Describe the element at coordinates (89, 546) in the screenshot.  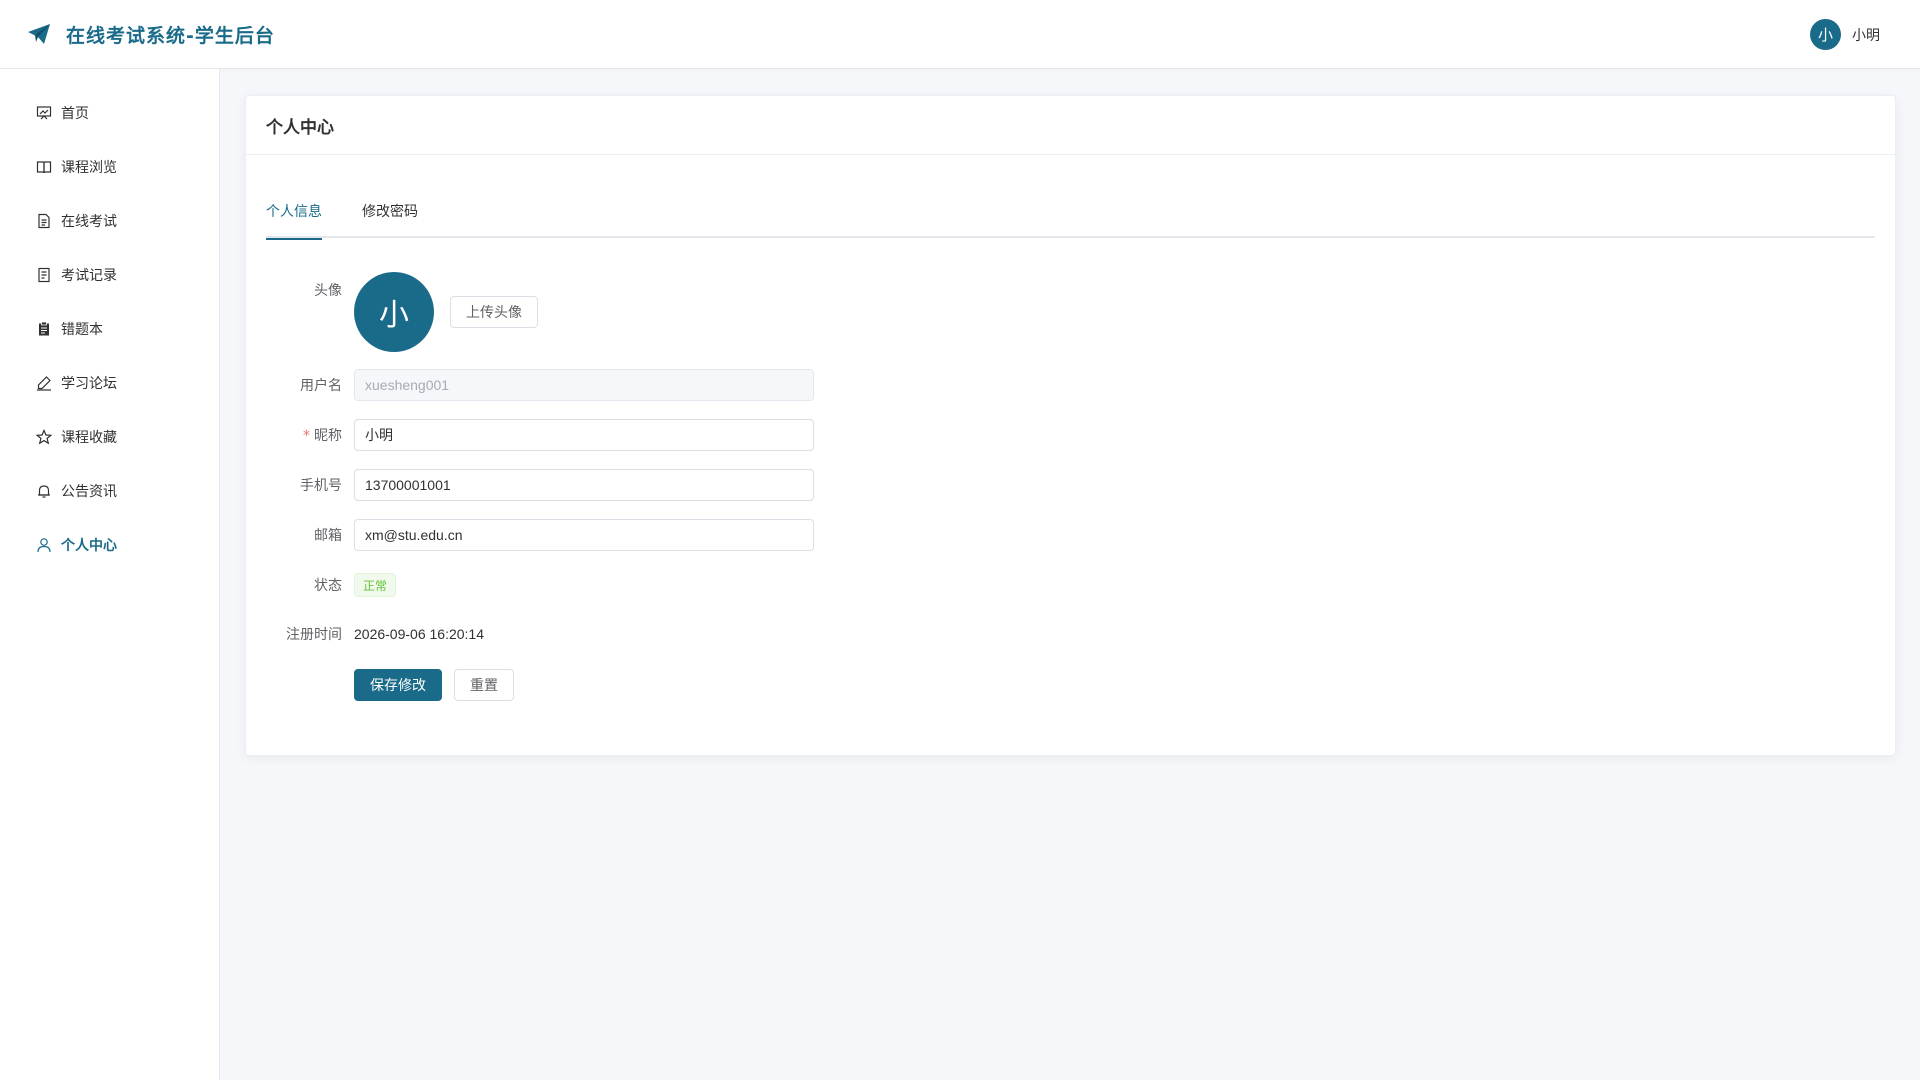
I see `sidebar-item-label: 个人中心` at that location.